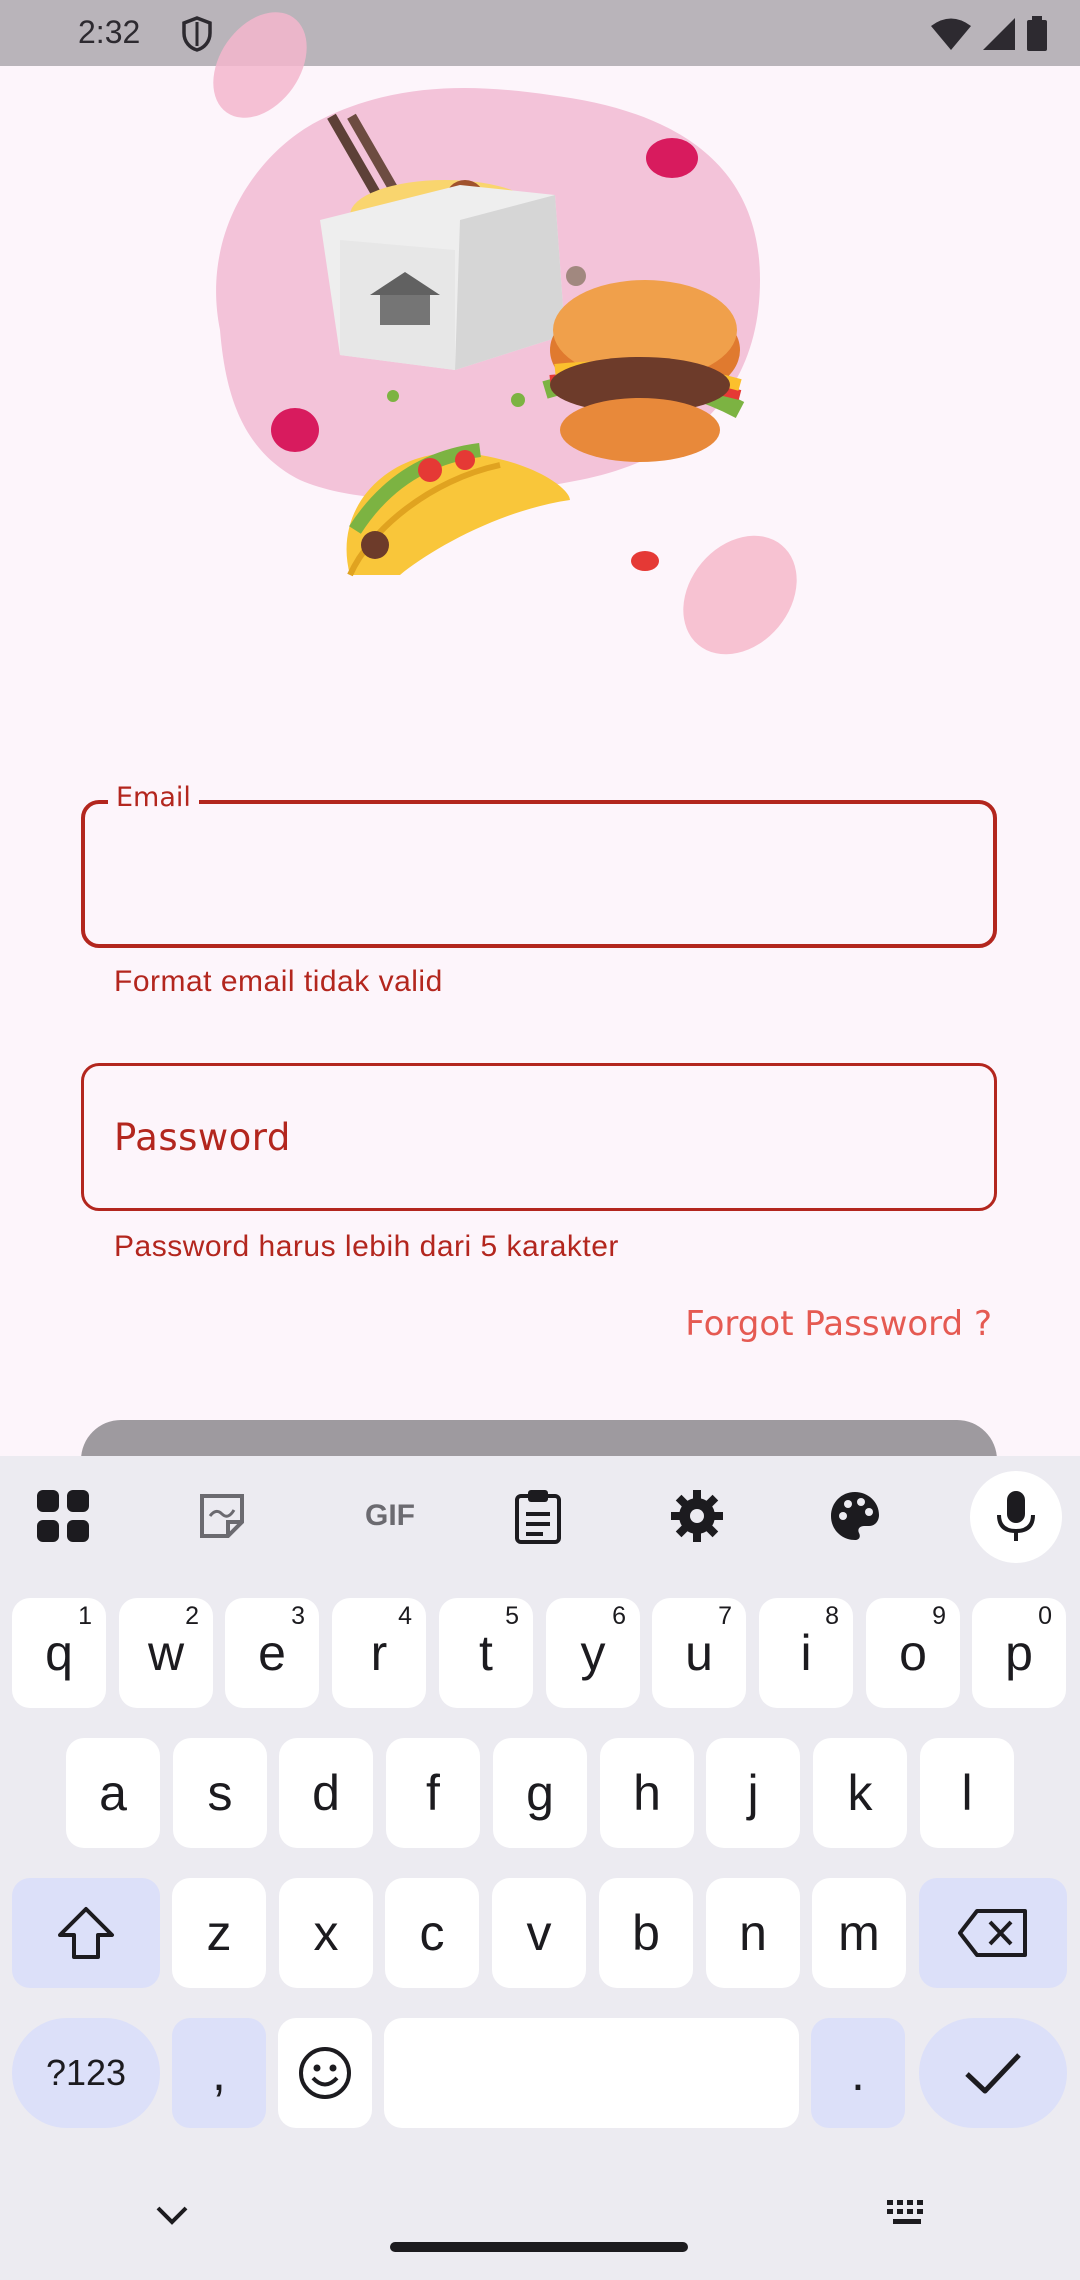 The width and height of the screenshot is (1080, 2280). I want to click on shift-key, so click(86, 1933).